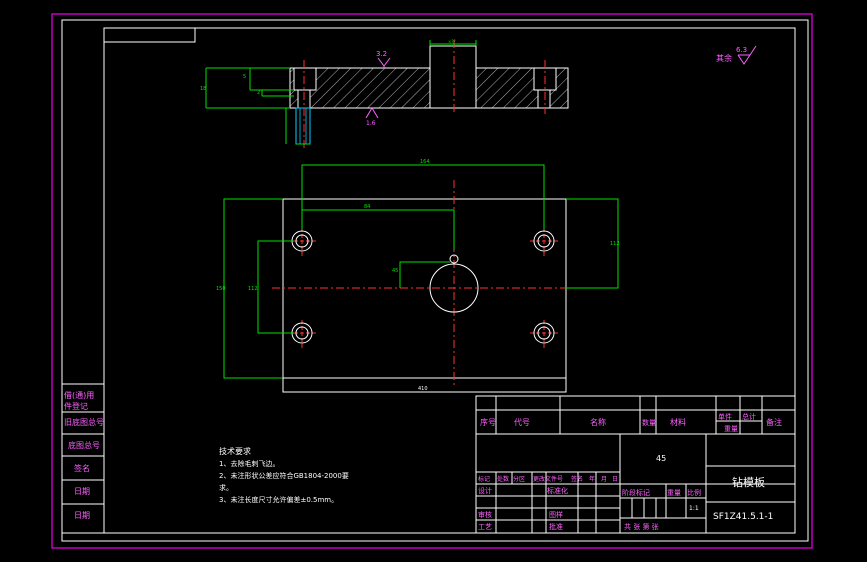  Describe the element at coordinates (519, 479) in the screenshot. I see `svg-text: 分区` at that location.